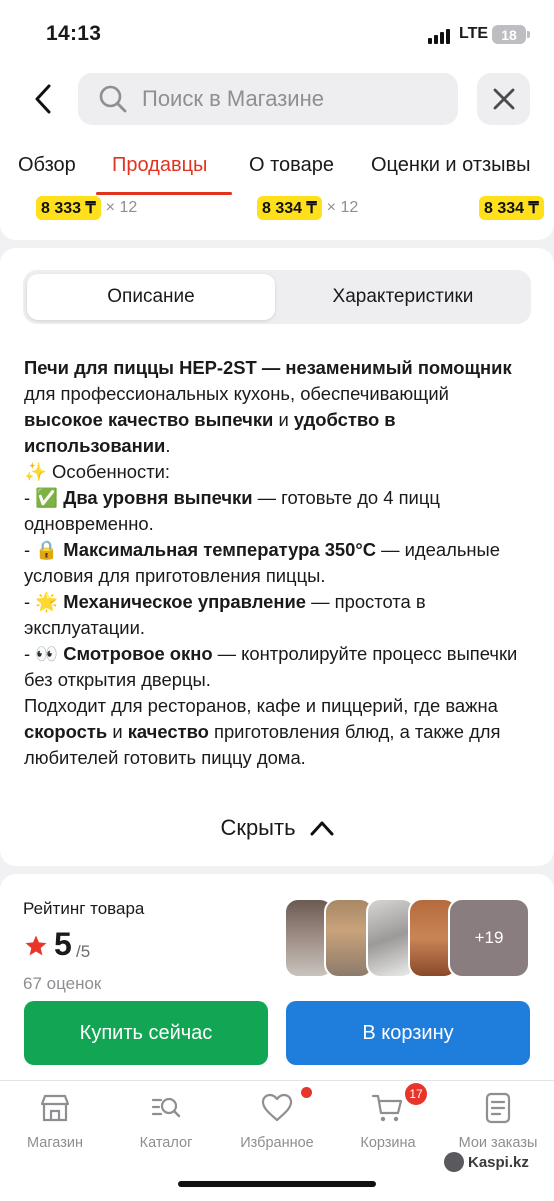 The width and height of the screenshot is (554, 1201). What do you see at coordinates (138, 653) in the screenshot?
I see `bold-text: Смотровое окно` at bounding box center [138, 653].